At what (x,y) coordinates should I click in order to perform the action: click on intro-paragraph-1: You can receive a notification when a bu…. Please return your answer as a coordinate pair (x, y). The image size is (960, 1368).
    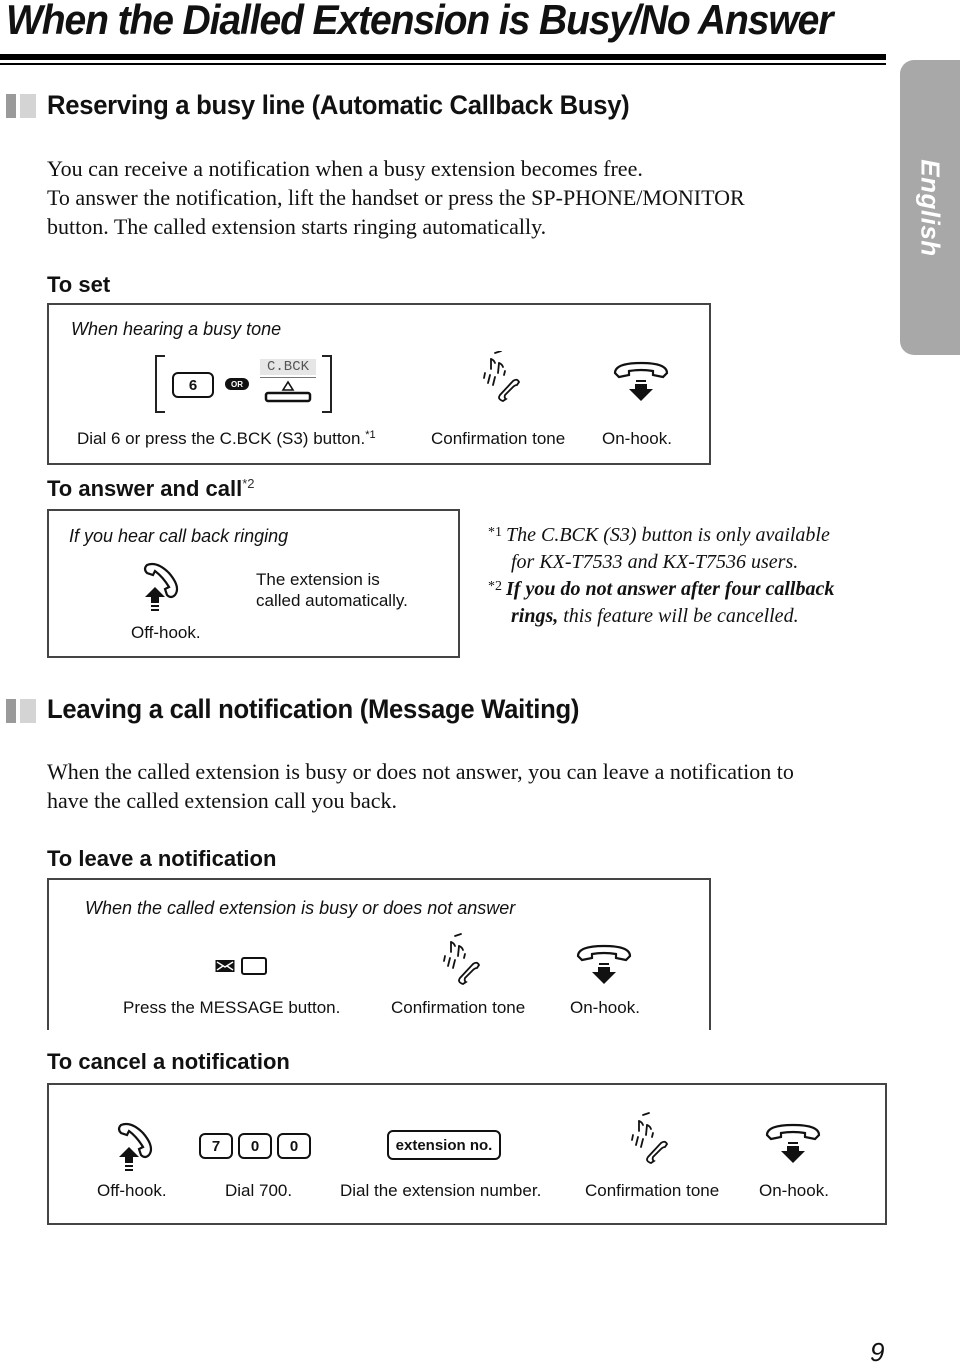
    Looking at the image, I should click on (396, 197).